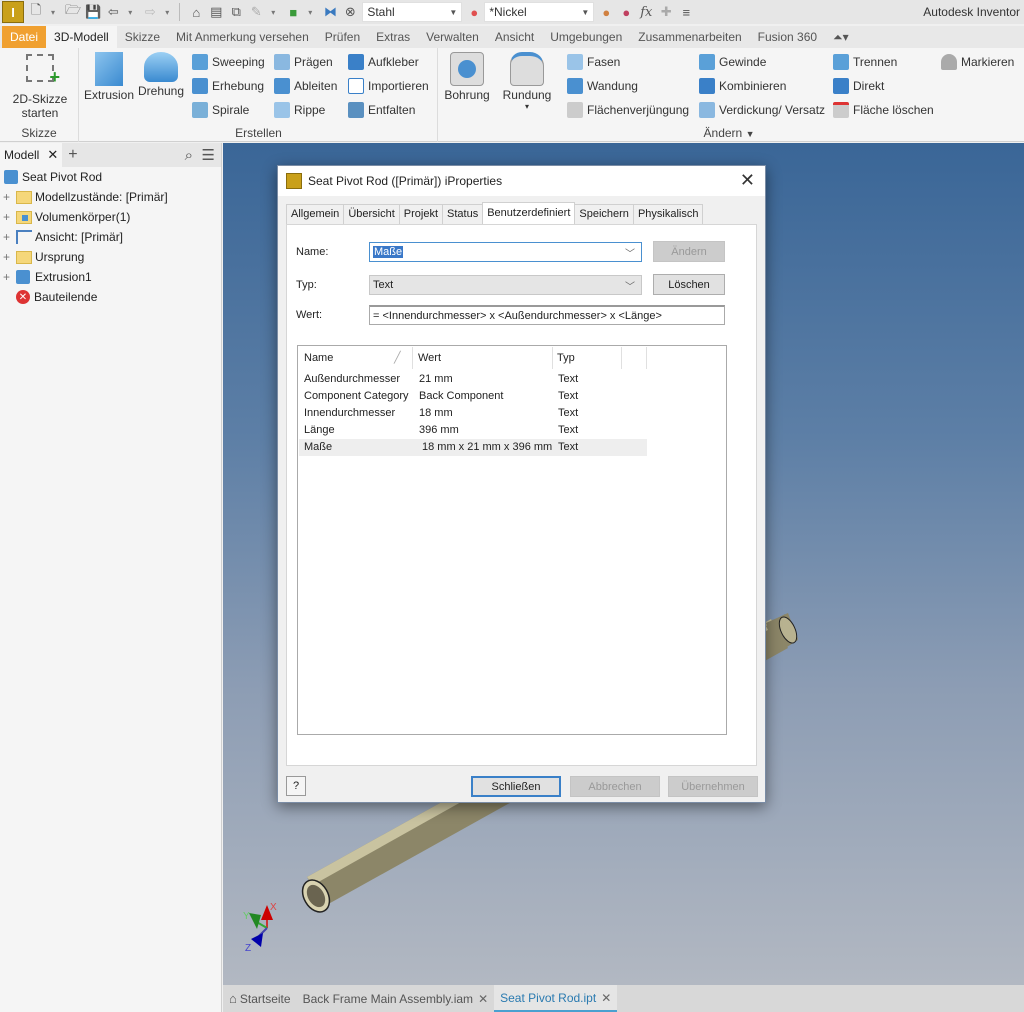  Describe the element at coordinates (514, 37) in the screenshot. I see `tab-ansicht: Ansicht` at that location.